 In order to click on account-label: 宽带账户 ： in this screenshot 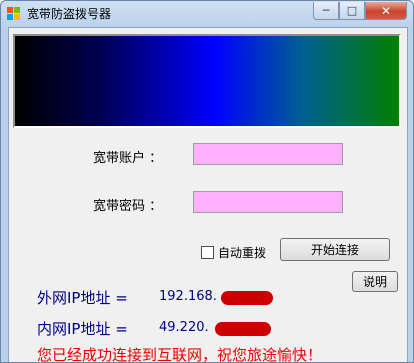, I will do `click(128, 158)`.